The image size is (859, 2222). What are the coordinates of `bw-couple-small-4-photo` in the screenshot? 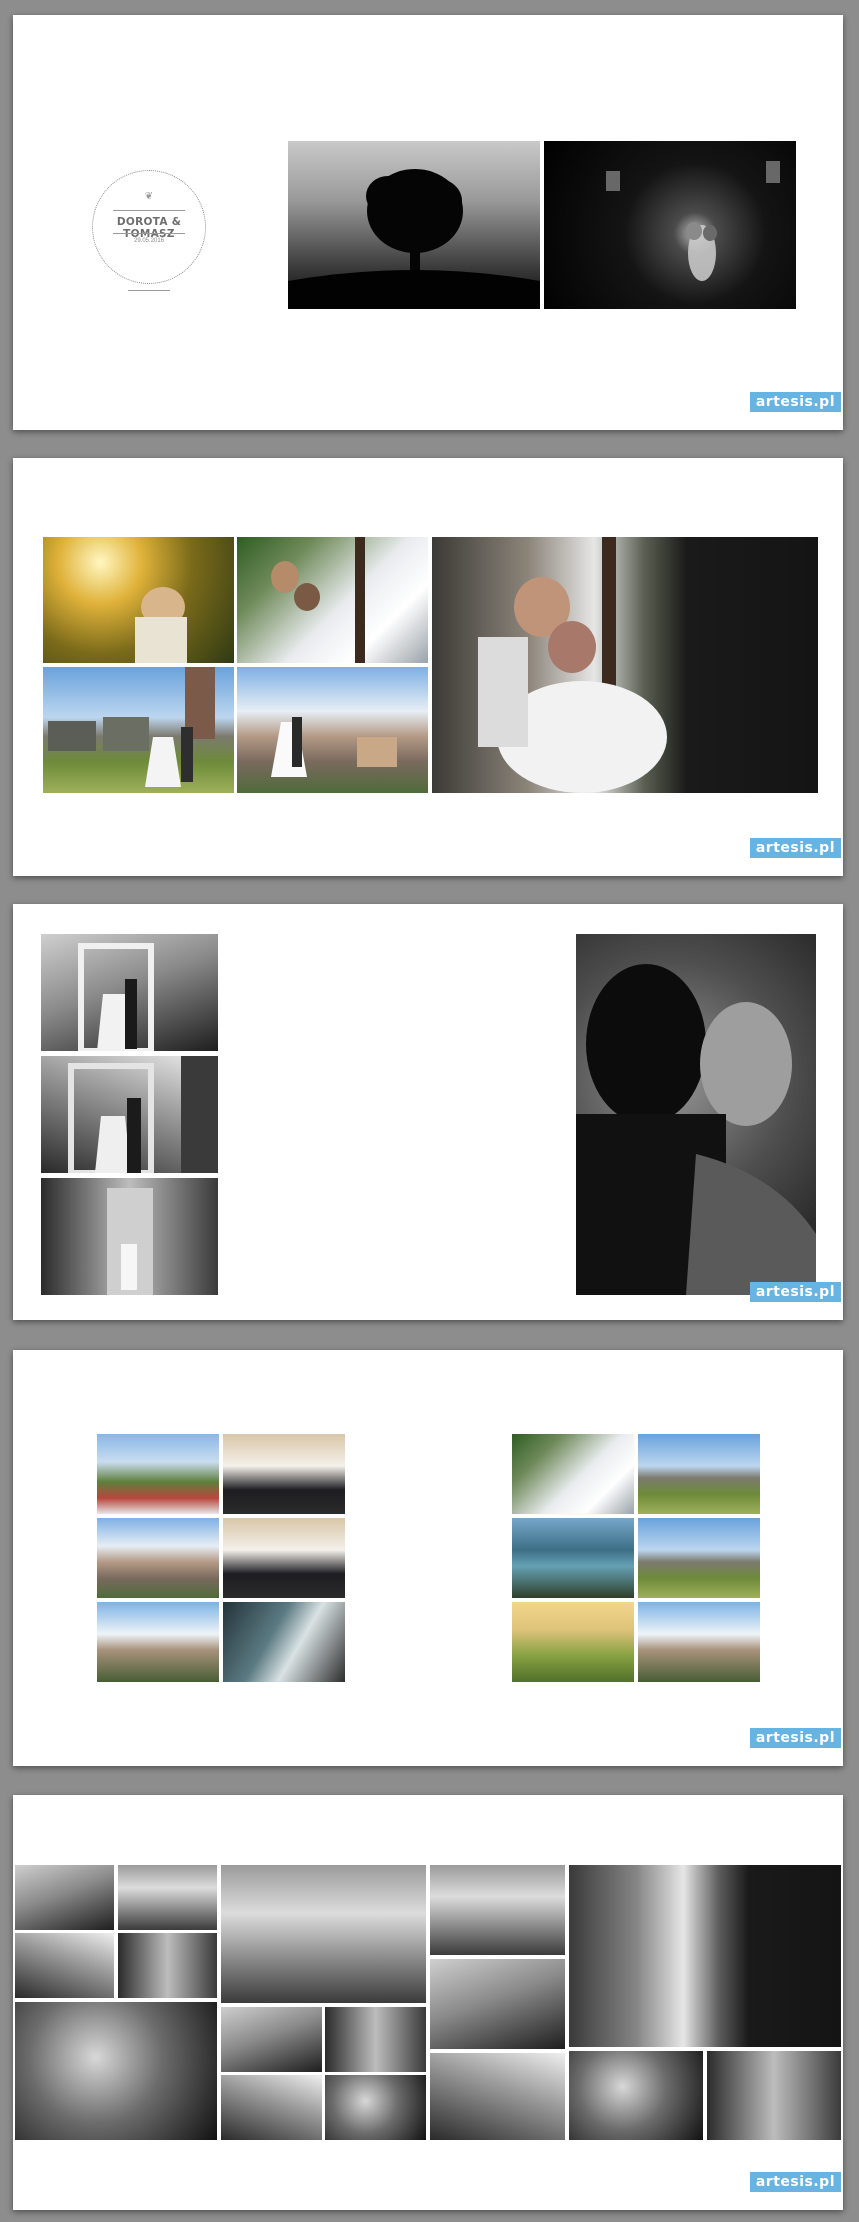 It's located at (375, 2107).